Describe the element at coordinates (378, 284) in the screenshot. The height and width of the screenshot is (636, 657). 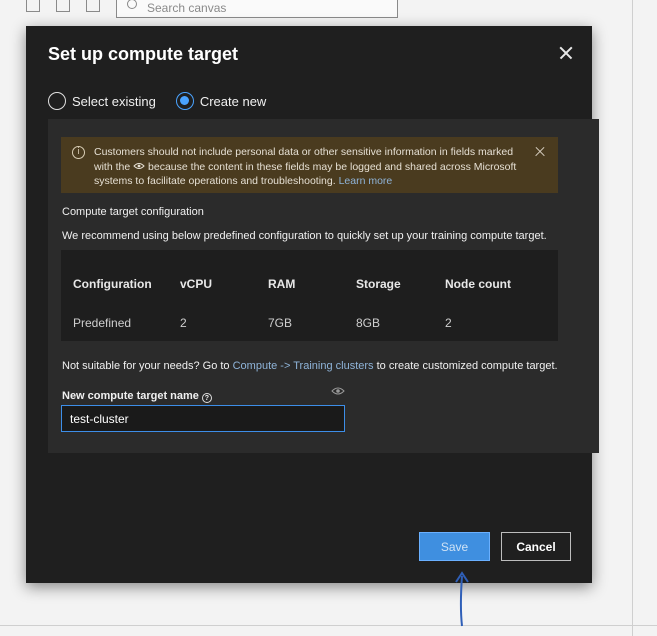
I see `table-header-storage: Storage` at that location.